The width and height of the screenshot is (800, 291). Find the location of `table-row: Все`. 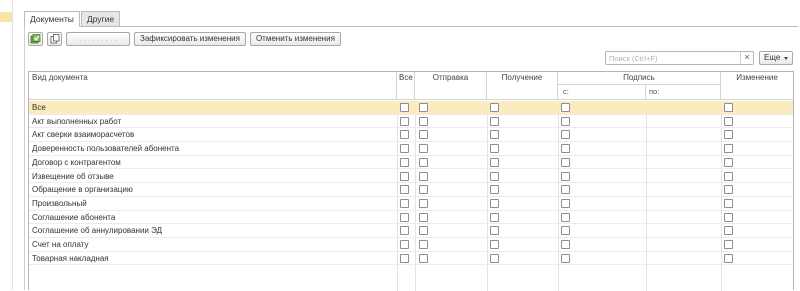

table-row: Все is located at coordinates (411, 108).